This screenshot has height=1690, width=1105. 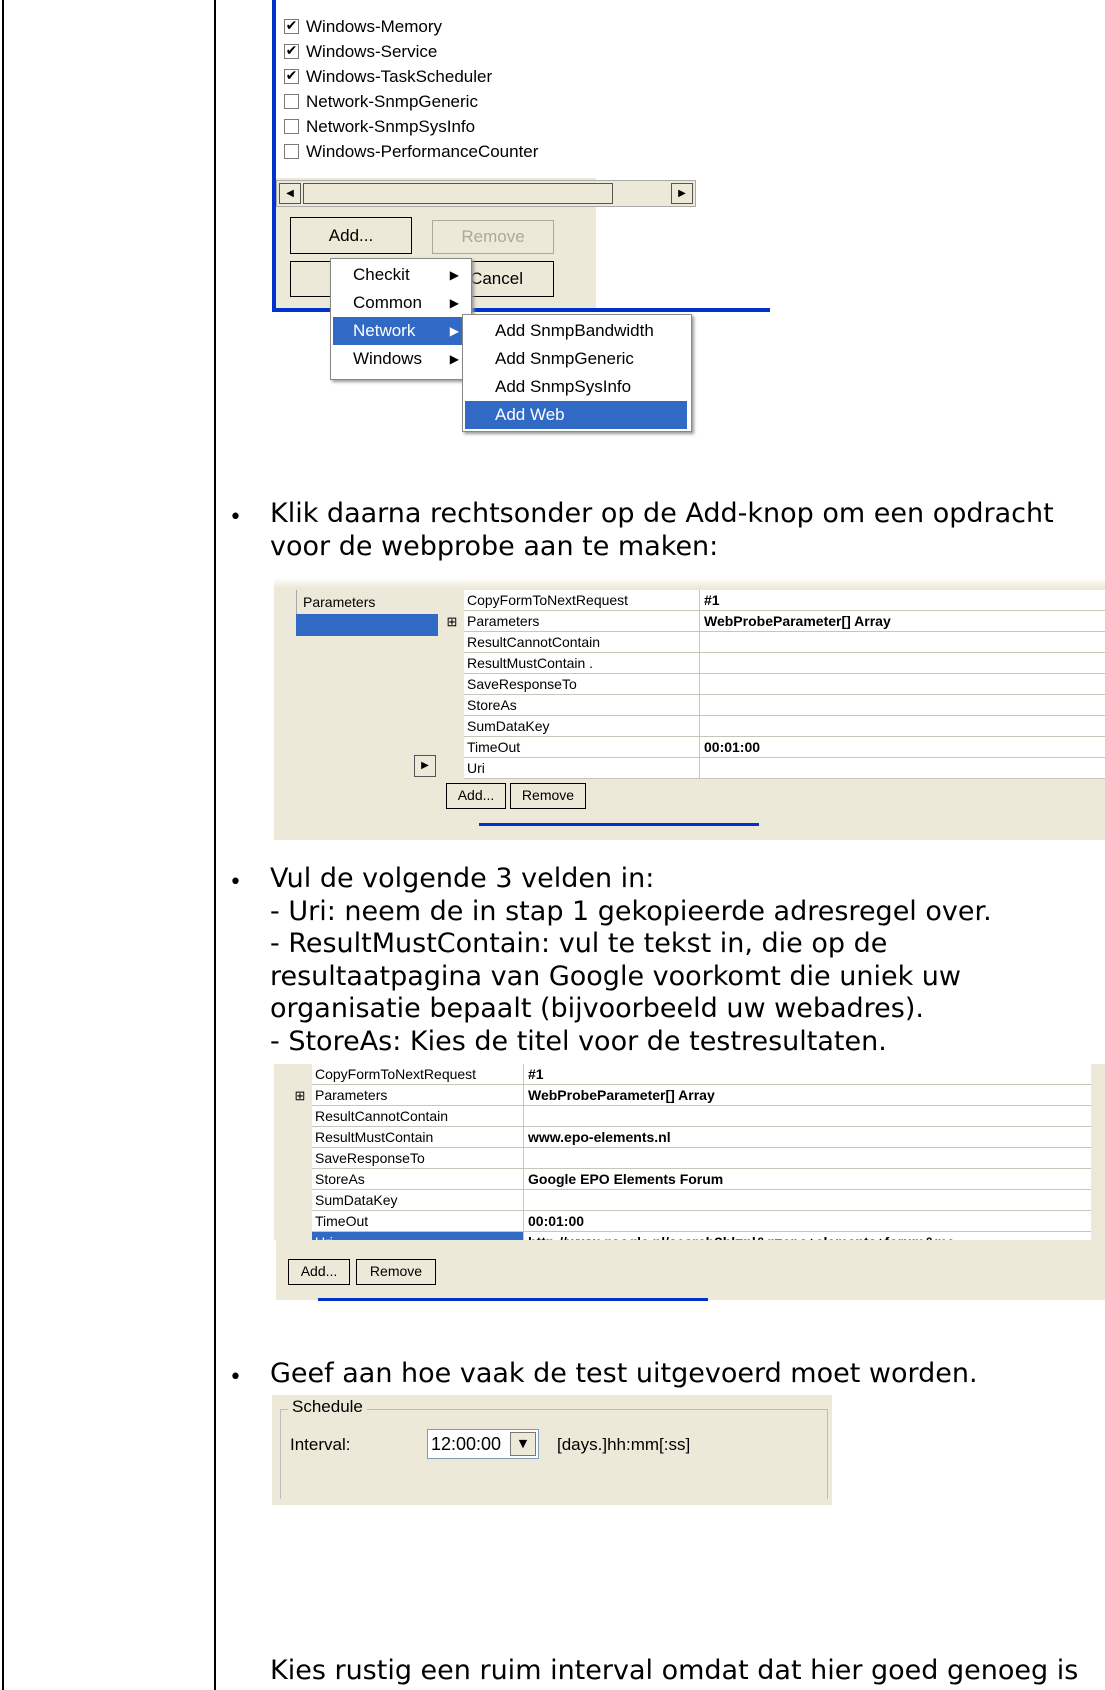 What do you see at coordinates (439, 27) in the screenshot?
I see `checklist-item: ✔ Windows-Memory` at bounding box center [439, 27].